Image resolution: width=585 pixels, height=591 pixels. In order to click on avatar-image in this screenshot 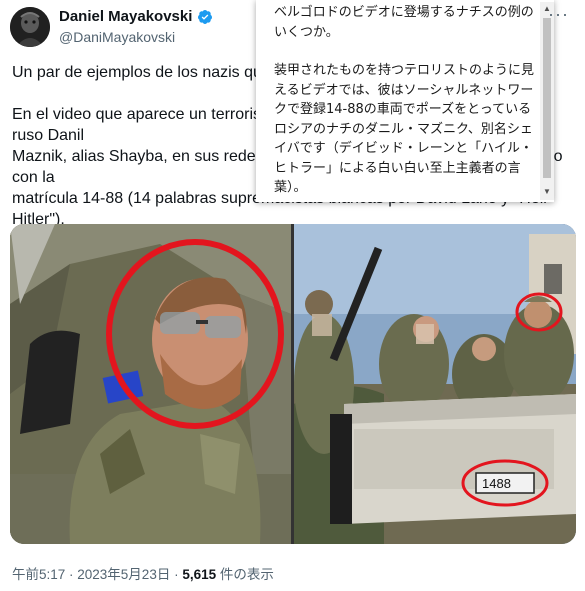, I will do `click(30, 27)`.